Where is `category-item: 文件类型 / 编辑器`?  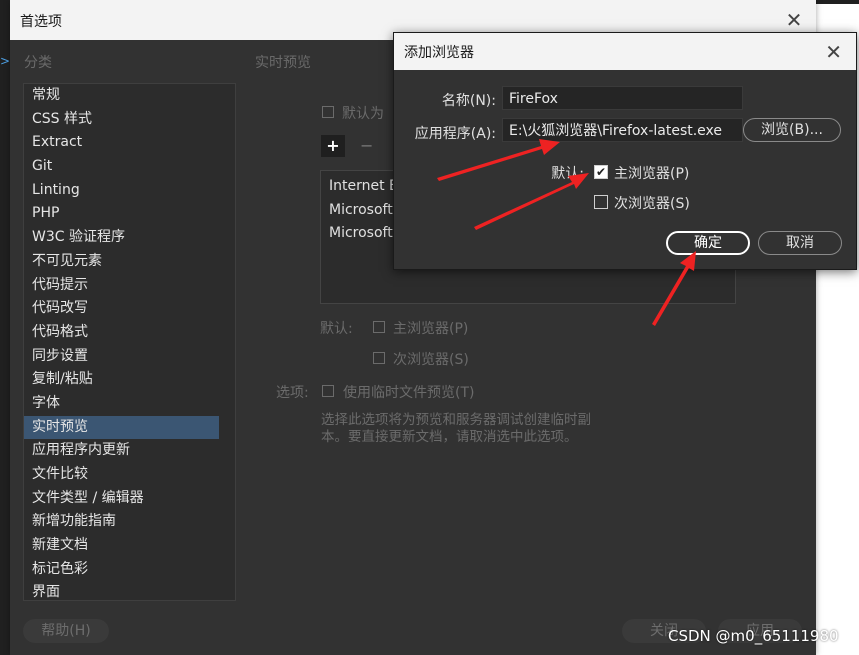 category-item: 文件类型 / 编辑器 is located at coordinates (129, 499).